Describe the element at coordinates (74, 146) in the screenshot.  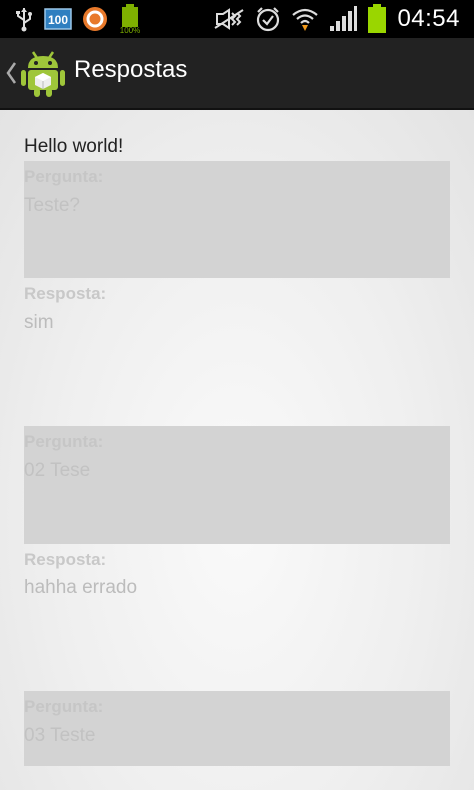
I see `hello-text: Hello world!` at that location.